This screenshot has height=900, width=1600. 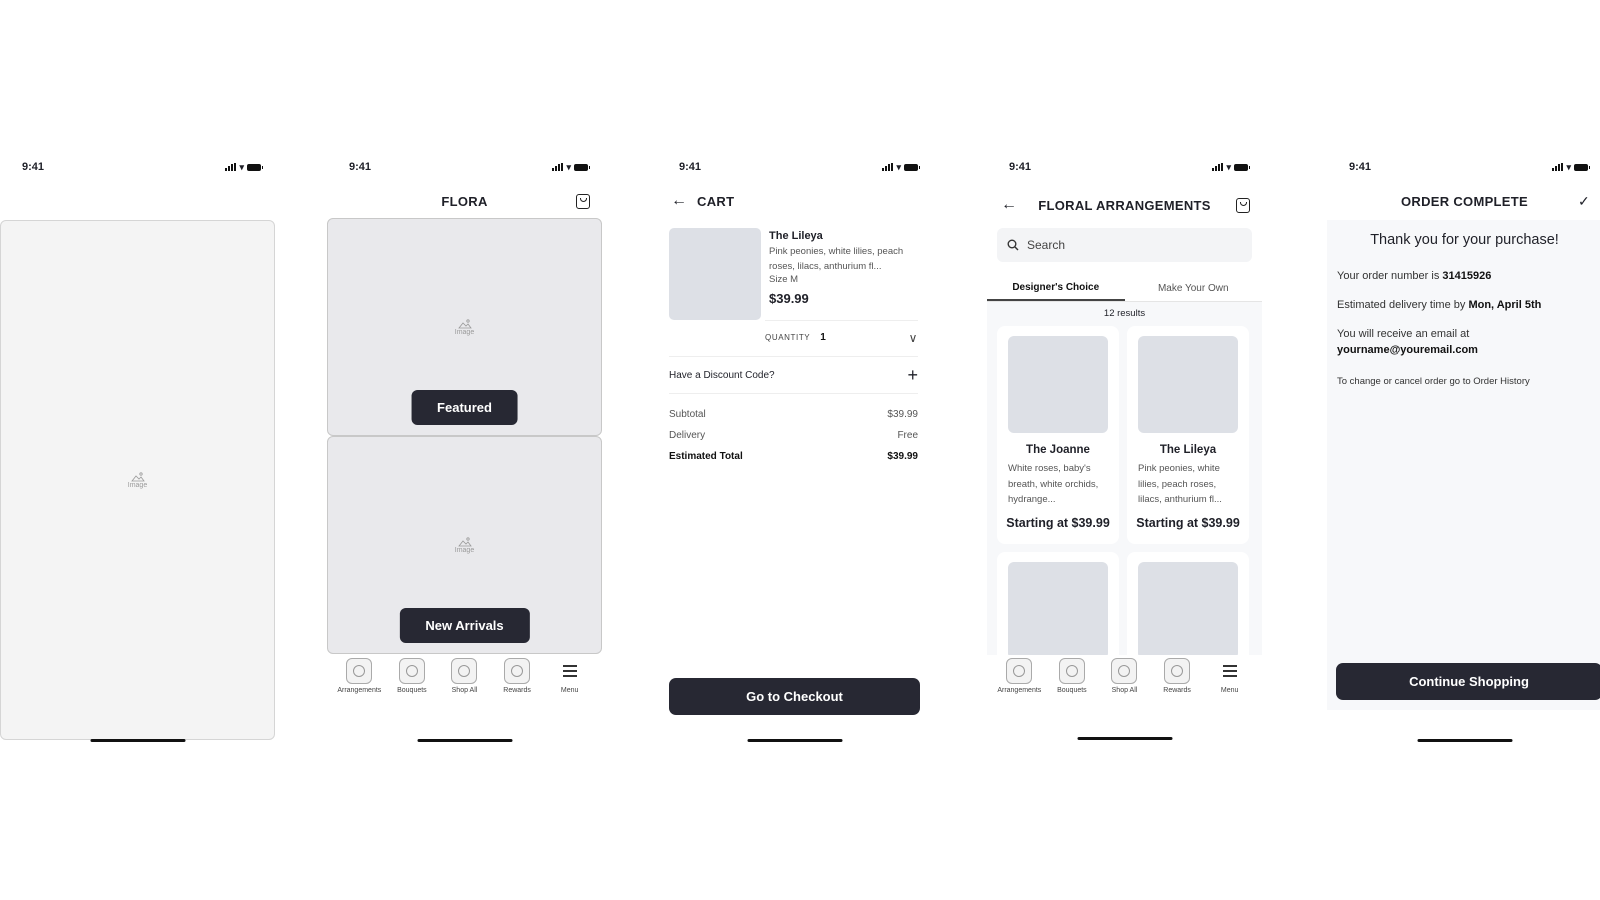 I want to click on delivery-label: Estimated delivery time by, so click(x=1403, y=305).